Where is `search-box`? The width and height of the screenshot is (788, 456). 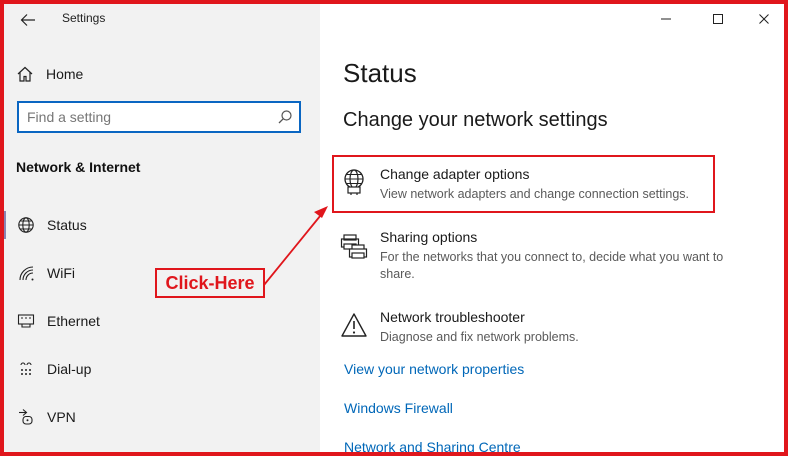 search-box is located at coordinates (159, 117).